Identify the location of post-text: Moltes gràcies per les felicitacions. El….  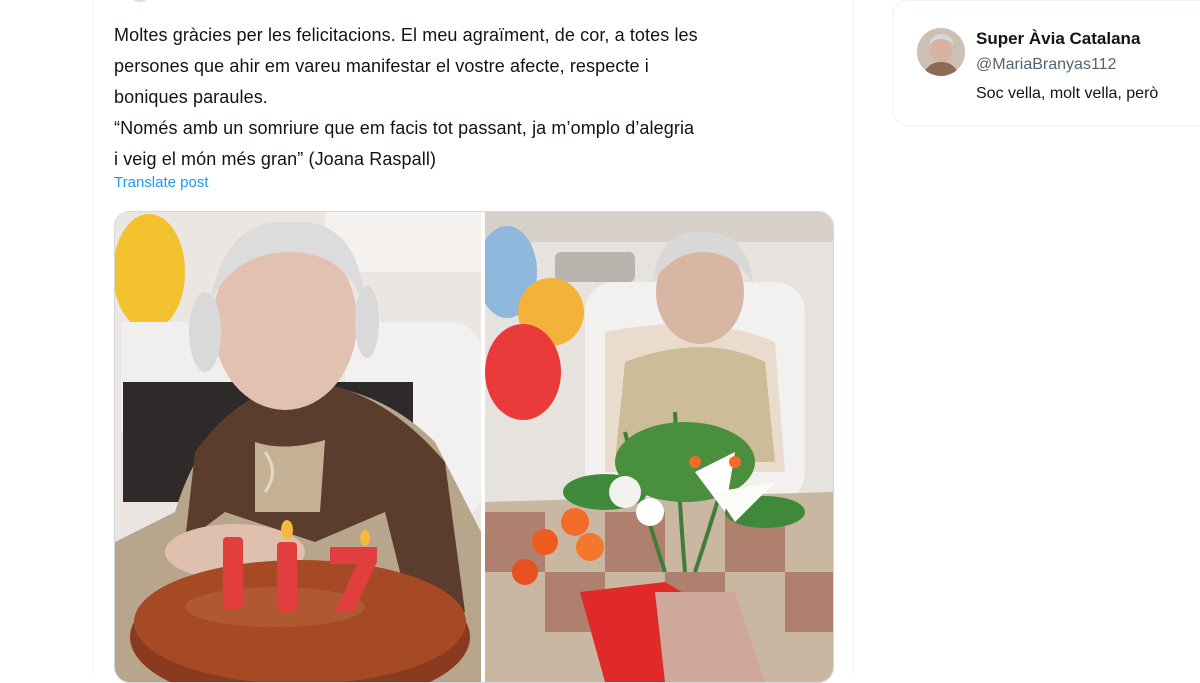
(474, 97).